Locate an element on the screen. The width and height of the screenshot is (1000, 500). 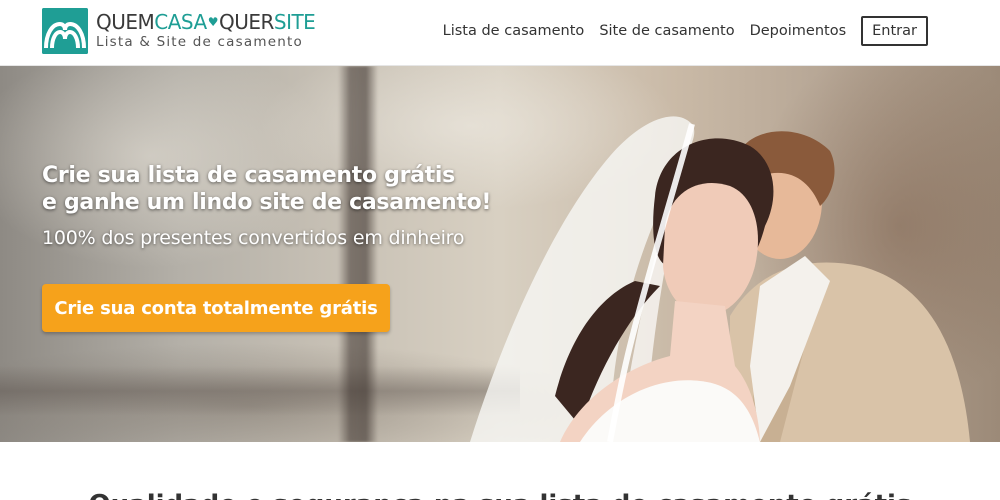
create-account-button: Crie sua conta totalmente grátis is located at coordinates (216, 308).